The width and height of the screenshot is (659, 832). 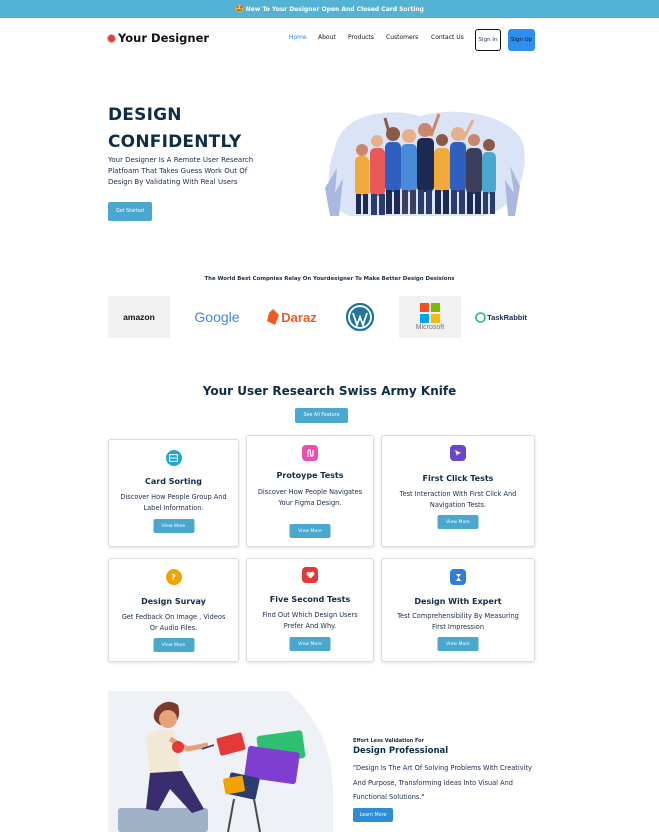 What do you see at coordinates (173, 577) in the screenshot?
I see `question-icon: ?` at bounding box center [173, 577].